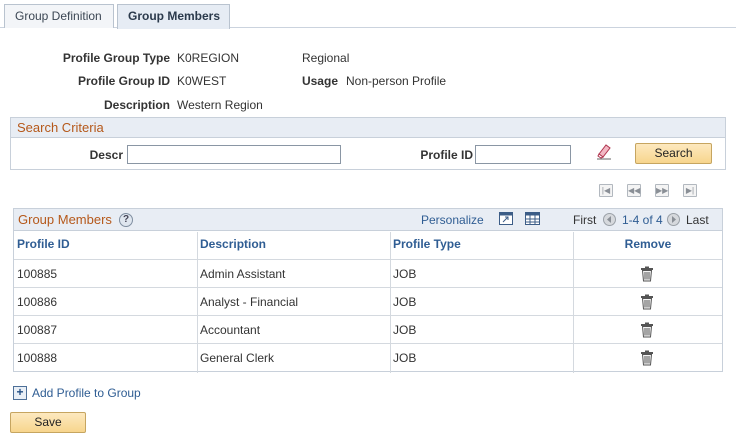 The image size is (736, 438). What do you see at coordinates (634, 190) in the screenshot?
I see `previous-page-icon: ◀◀` at bounding box center [634, 190].